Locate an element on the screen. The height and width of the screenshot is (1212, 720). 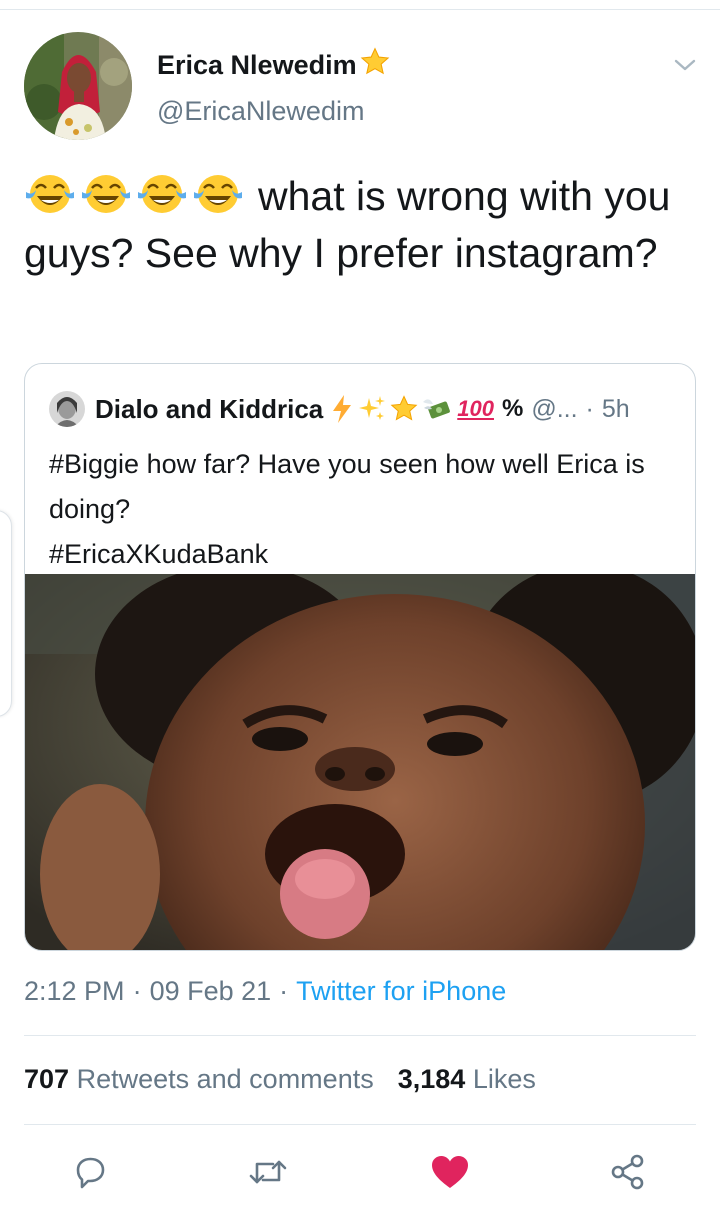
tweet-stats: 707 Retweets and comments 3,184 Likes is located at coordinates (280, 1079).